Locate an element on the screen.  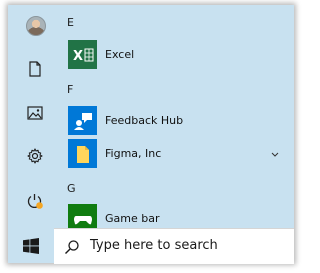
windows-logo-icon is located at coordinates (31, 245).